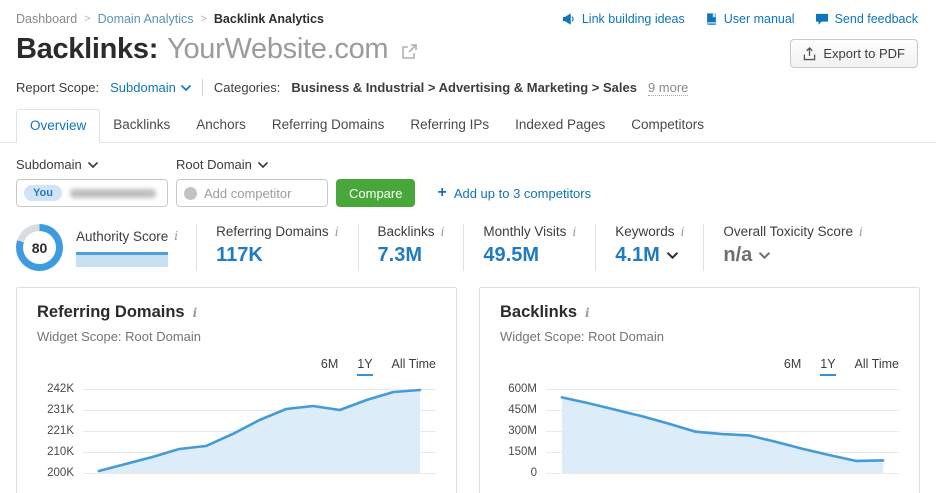 The image size is (936, 493). I want to click on link-building-ideas-label: Link building ideas, so click(633, 19).